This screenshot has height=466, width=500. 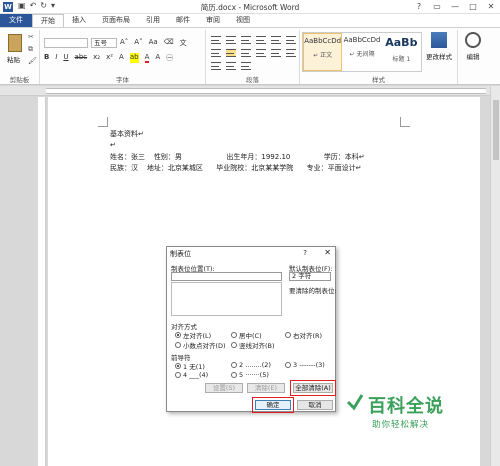 What do you see at coordinates (291, 40) in the screenshot?
I see `sort-icon` at bounding box center [291, 40].